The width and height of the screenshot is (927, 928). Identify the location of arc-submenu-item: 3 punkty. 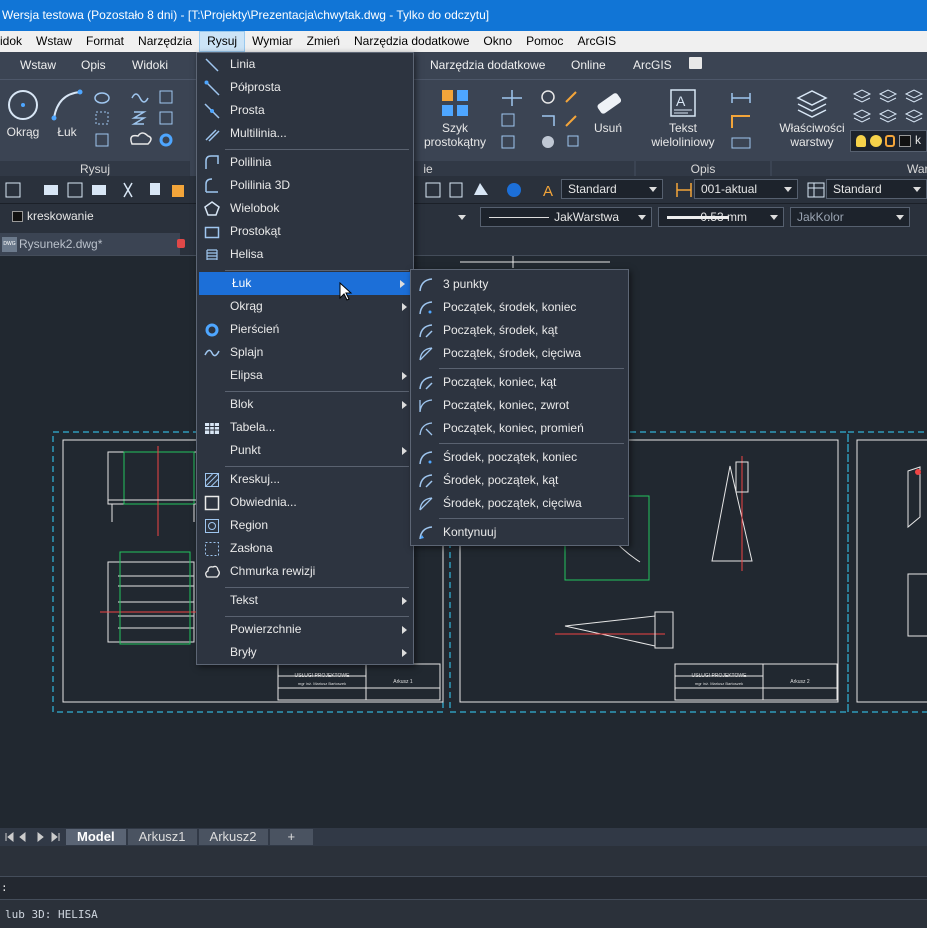
(519, 284).